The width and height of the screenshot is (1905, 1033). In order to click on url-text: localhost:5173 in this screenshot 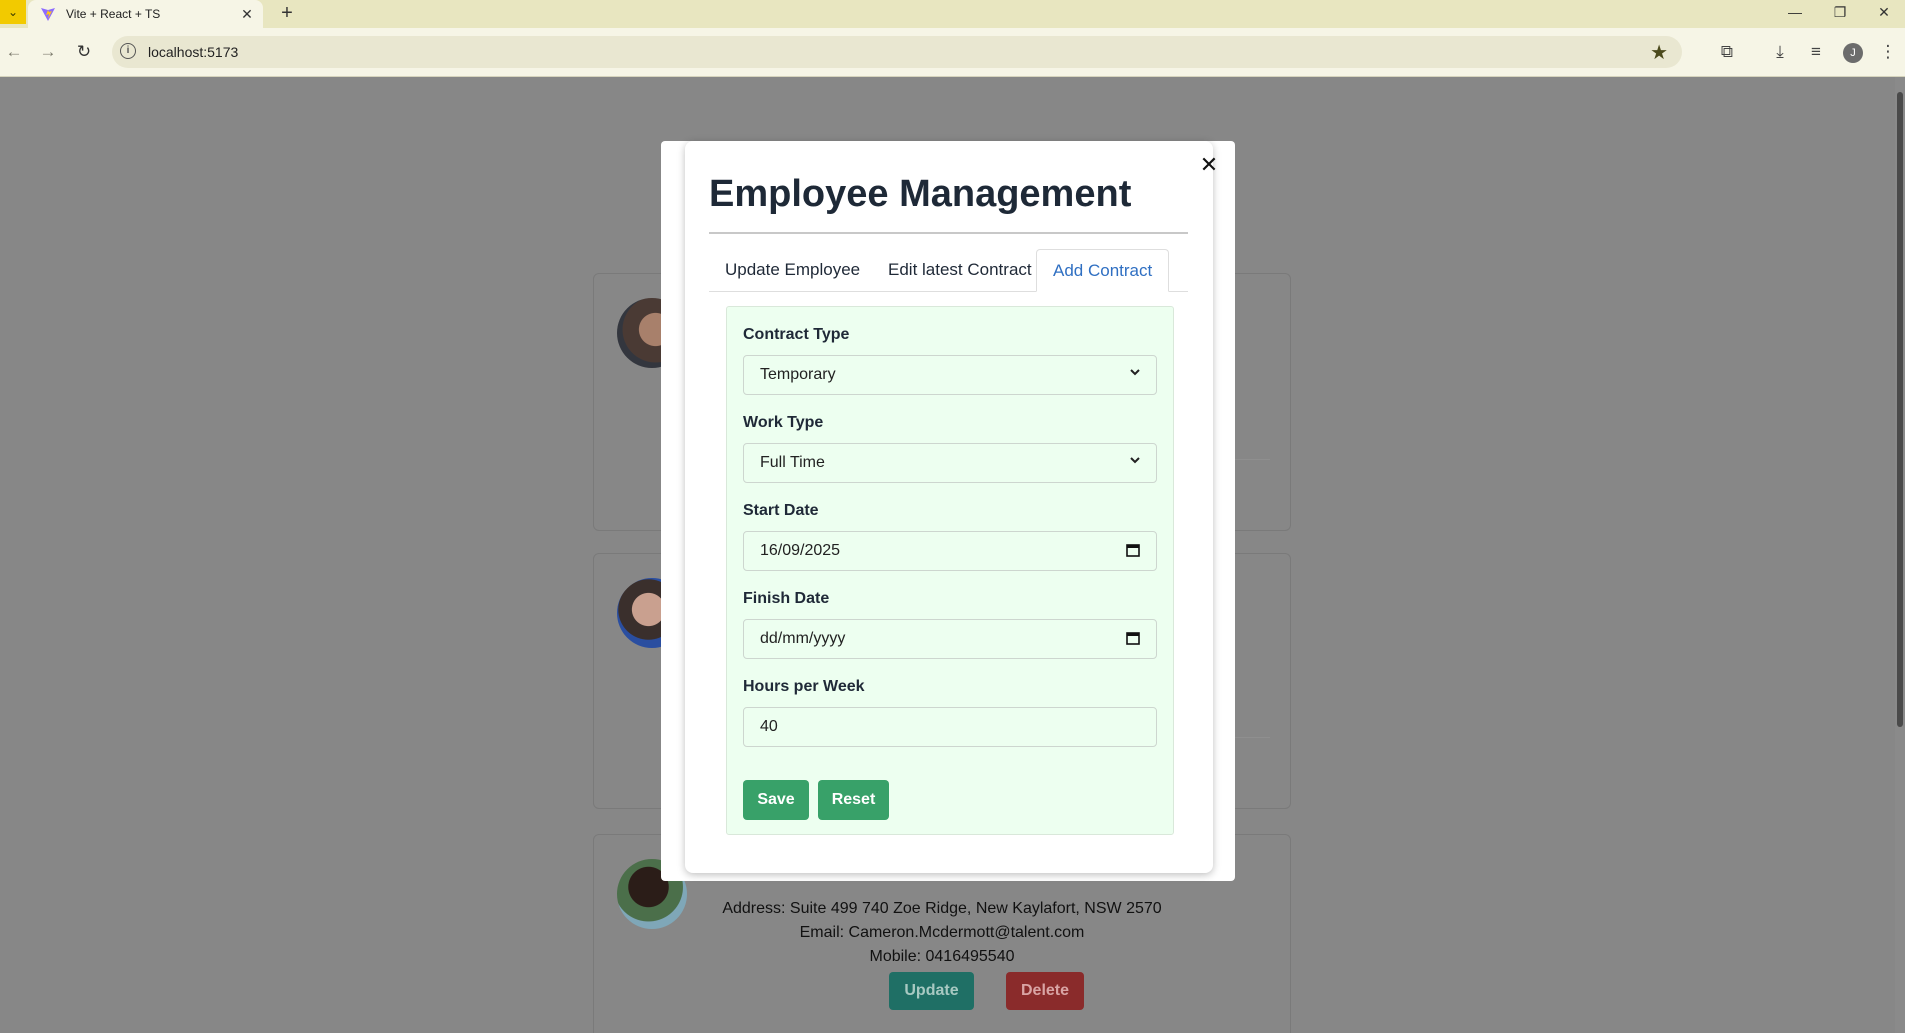, I will do `click(193, 52)`.